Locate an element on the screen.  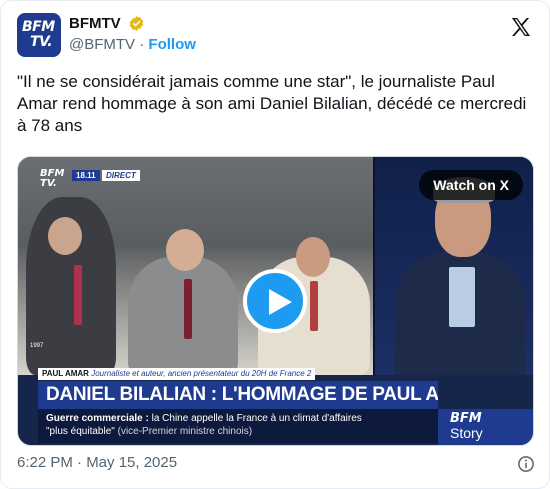
handle: @BFMTV is located at coordinates (102, 44).